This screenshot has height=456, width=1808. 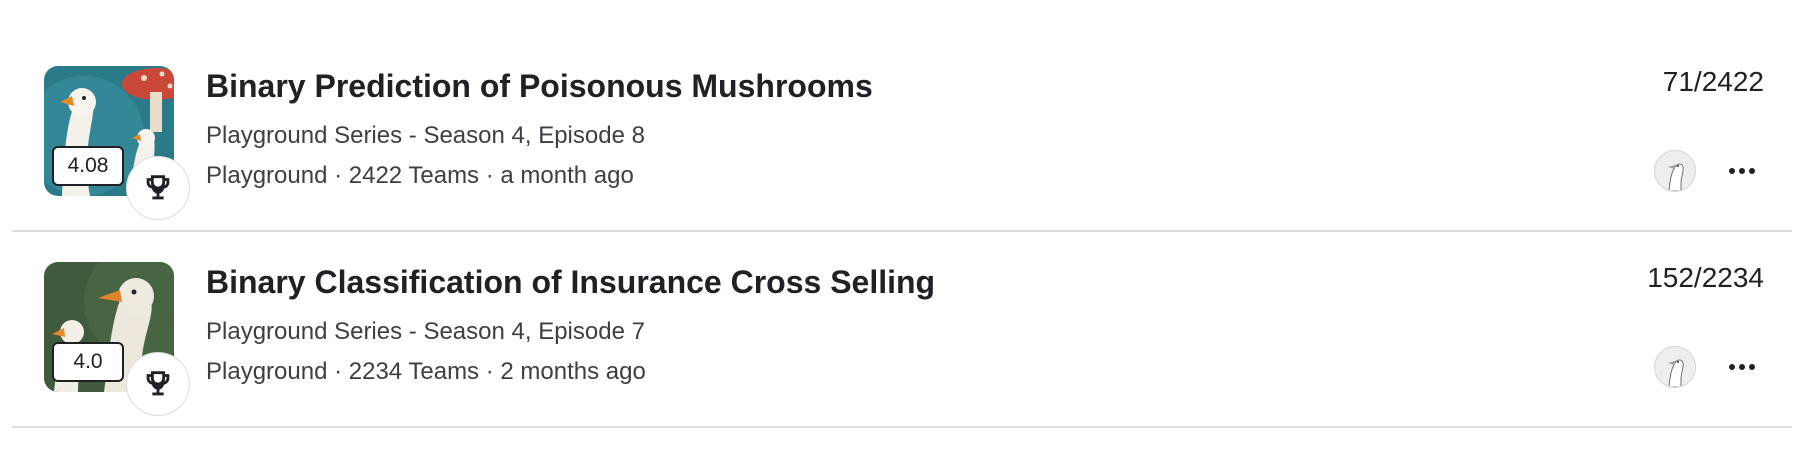 What do you see at coordinates (425, 135) in the screenshot?
I see `competition-subtitle: Playground Series - Season 4, Episode 8` at bounding box center [425, 135].